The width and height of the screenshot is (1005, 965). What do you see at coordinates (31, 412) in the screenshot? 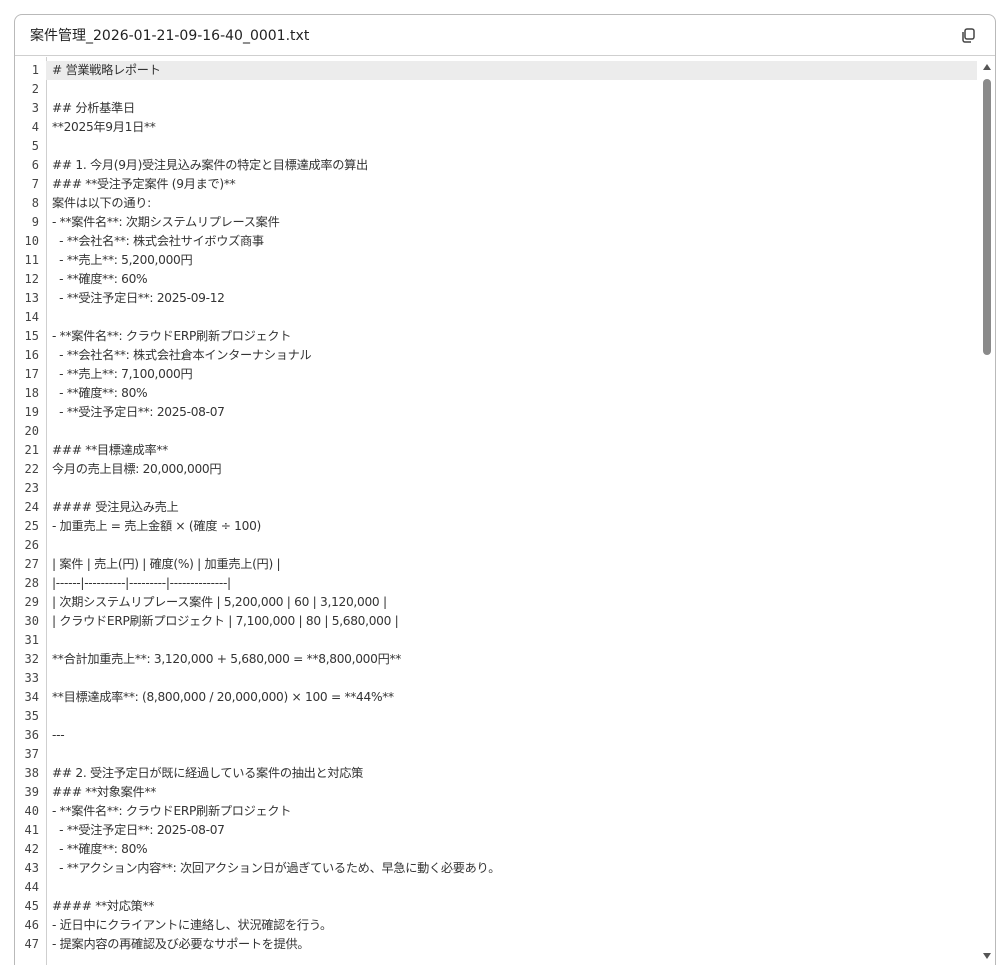
I see `line-number: 19` at bounding box center [31, 412].